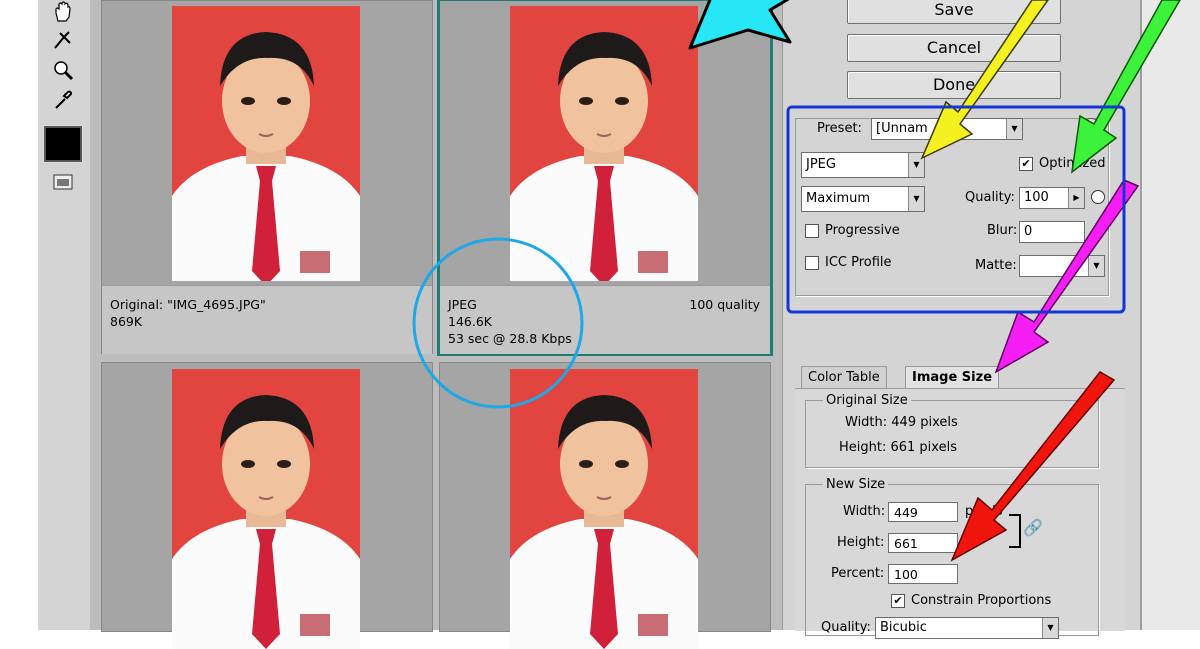 Image resolution: width=1200 pixels, height=649 pixels. Describe the element at coordinates (861, 542) in the screenshot. I see `new-height-label: Height:` at that location.